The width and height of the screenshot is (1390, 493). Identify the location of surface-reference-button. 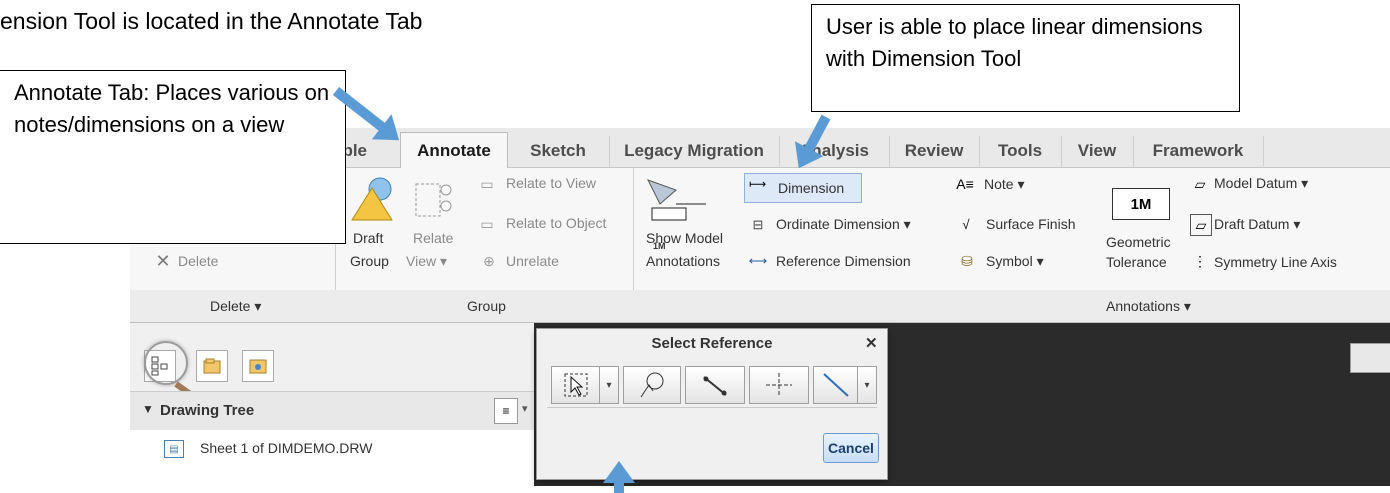
(652, 385).